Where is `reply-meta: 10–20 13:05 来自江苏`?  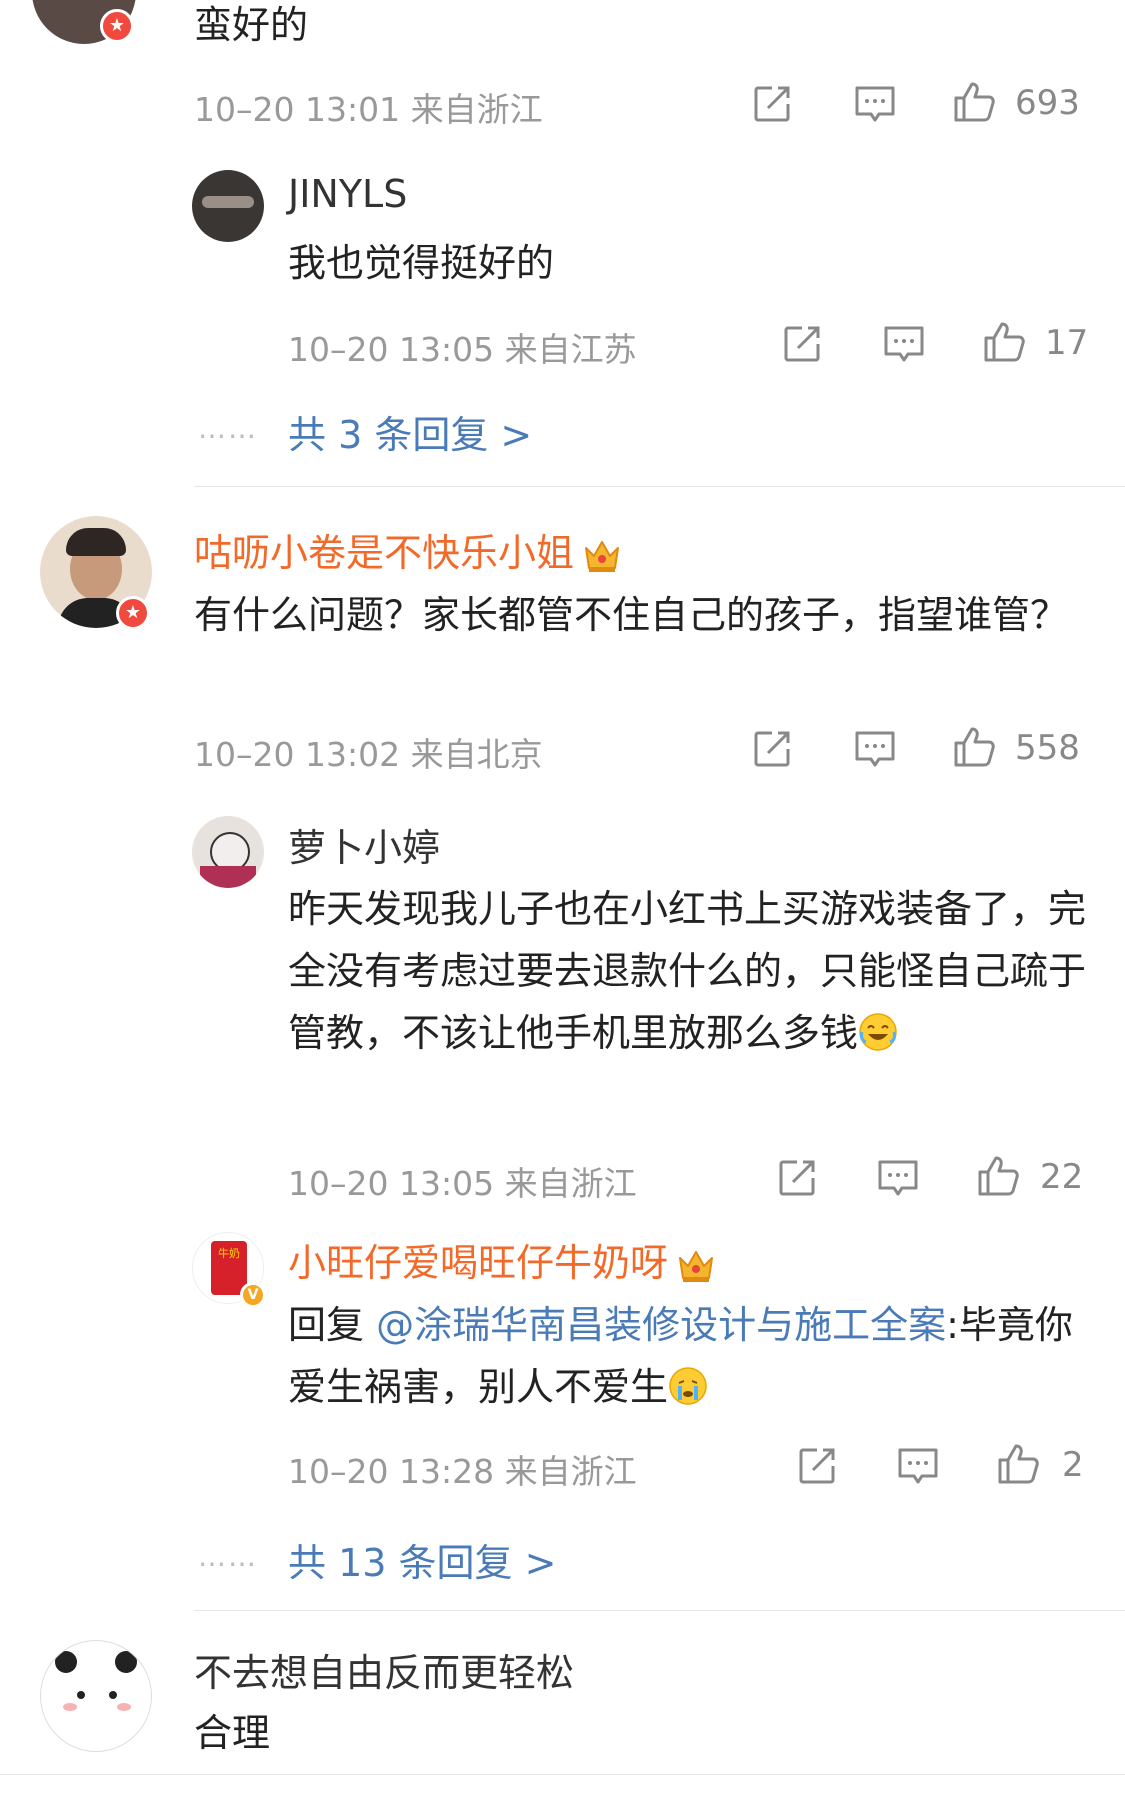 reply-meta: 10–20 13:05 来自江苏 is located at coordinates (462, 349).